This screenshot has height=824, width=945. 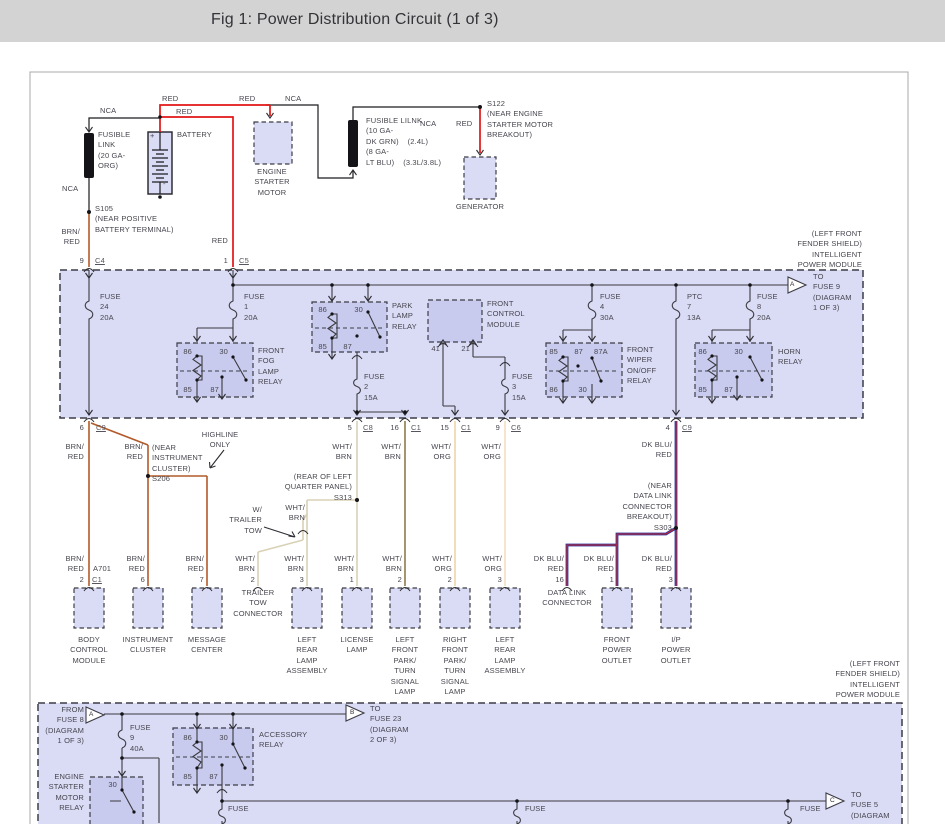 What do you see at coordinates (466, 428) in the screenshot?
I see `connector-c1-b: C1` at bounding box center [466, 428].